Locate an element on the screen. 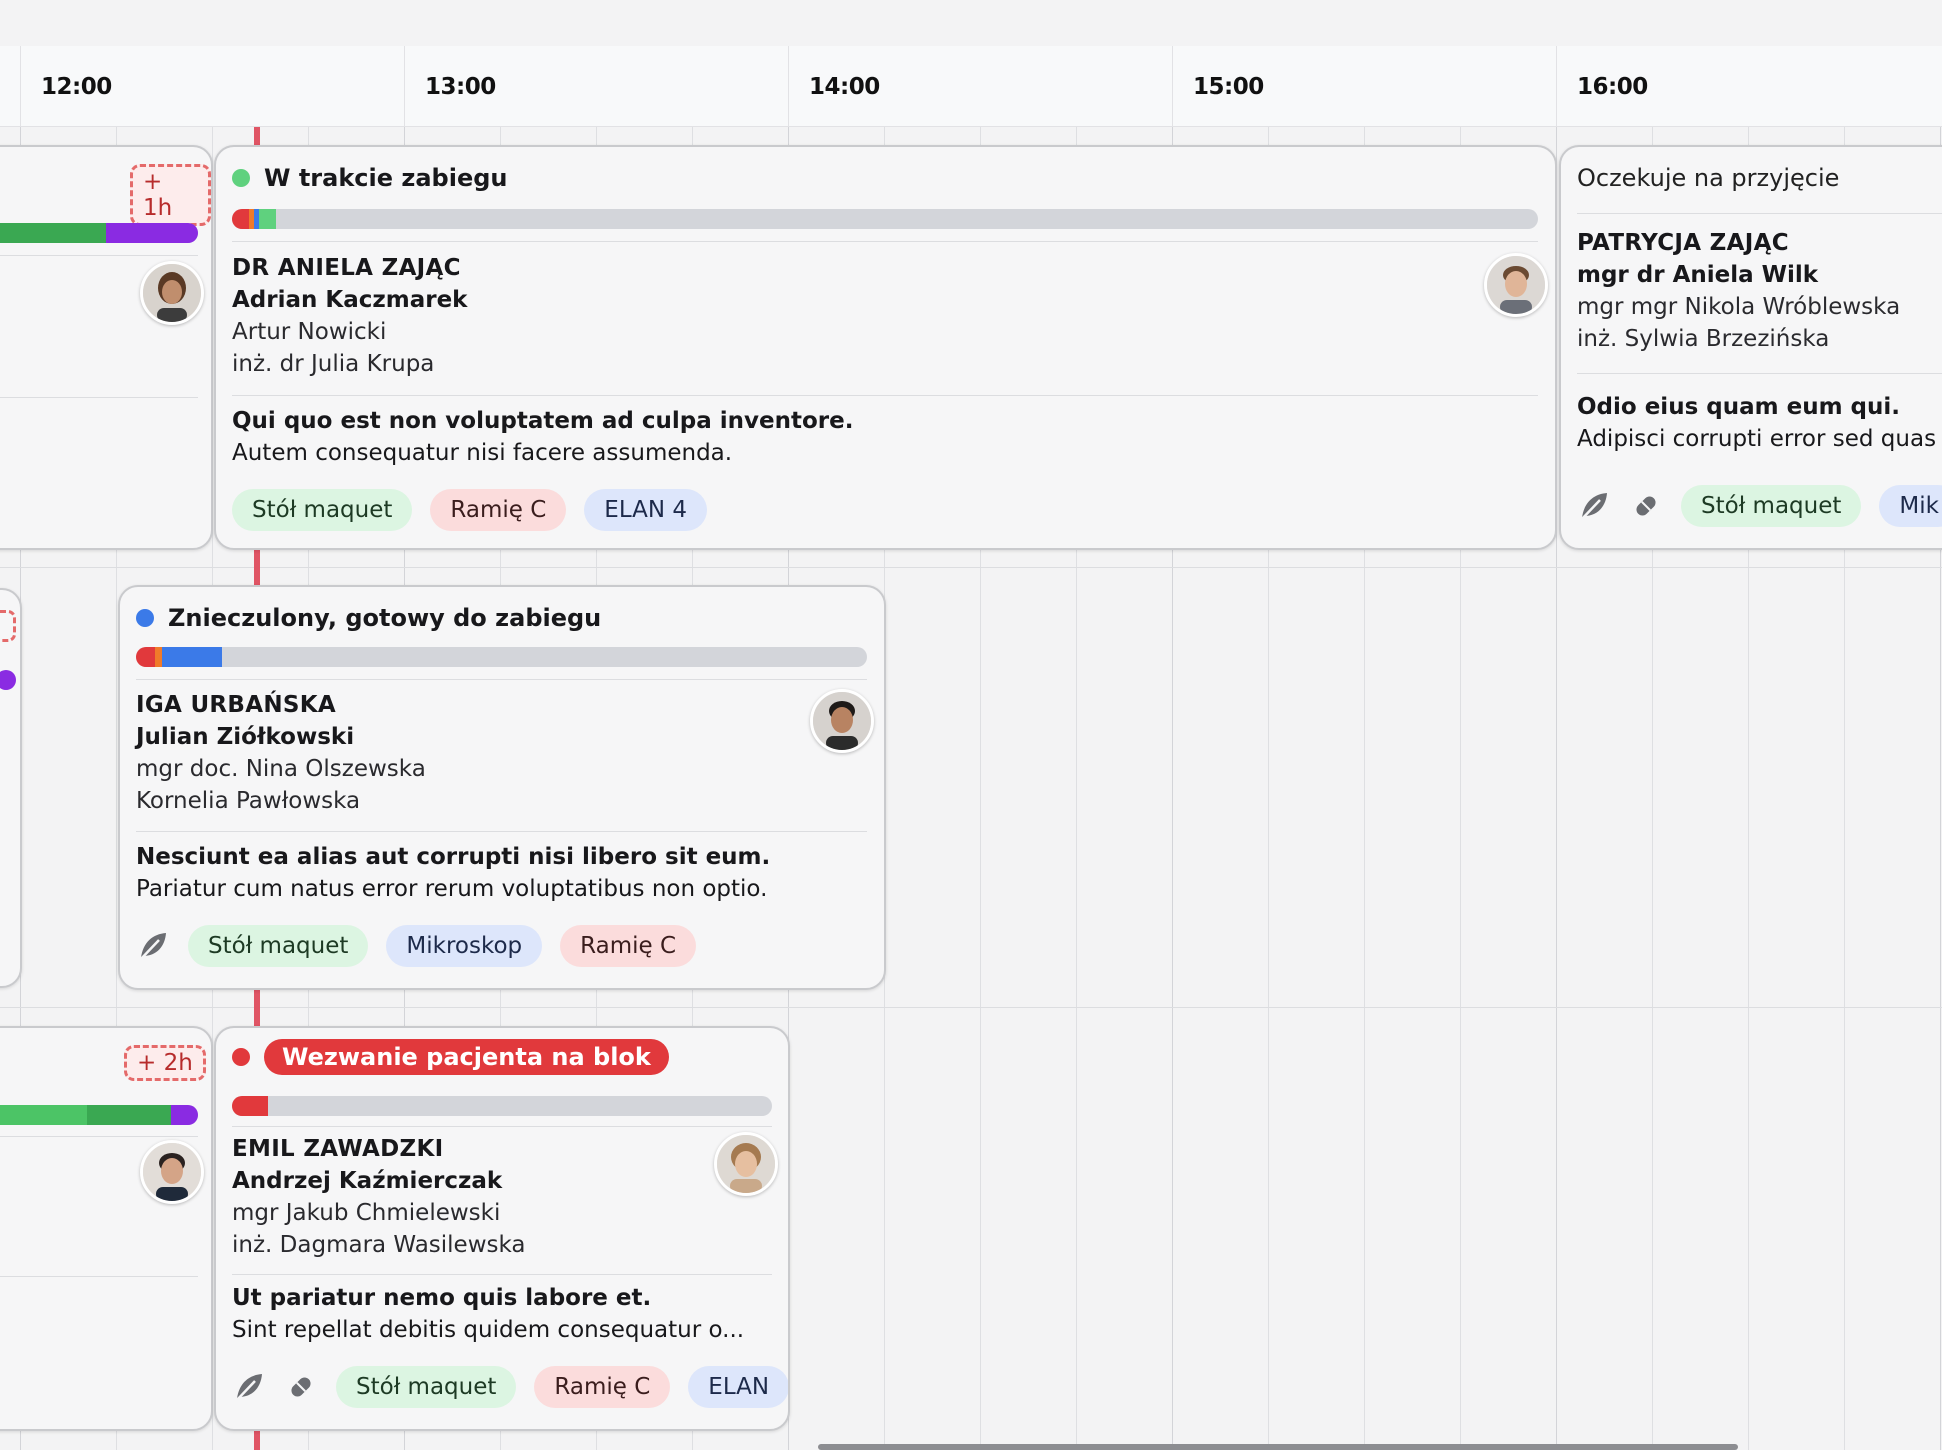 Image resolution: width=1942 pixels, height=1450 pixels. staff-name: inż. Sylwia Brzezińska is located at coordinates (1703, 339).